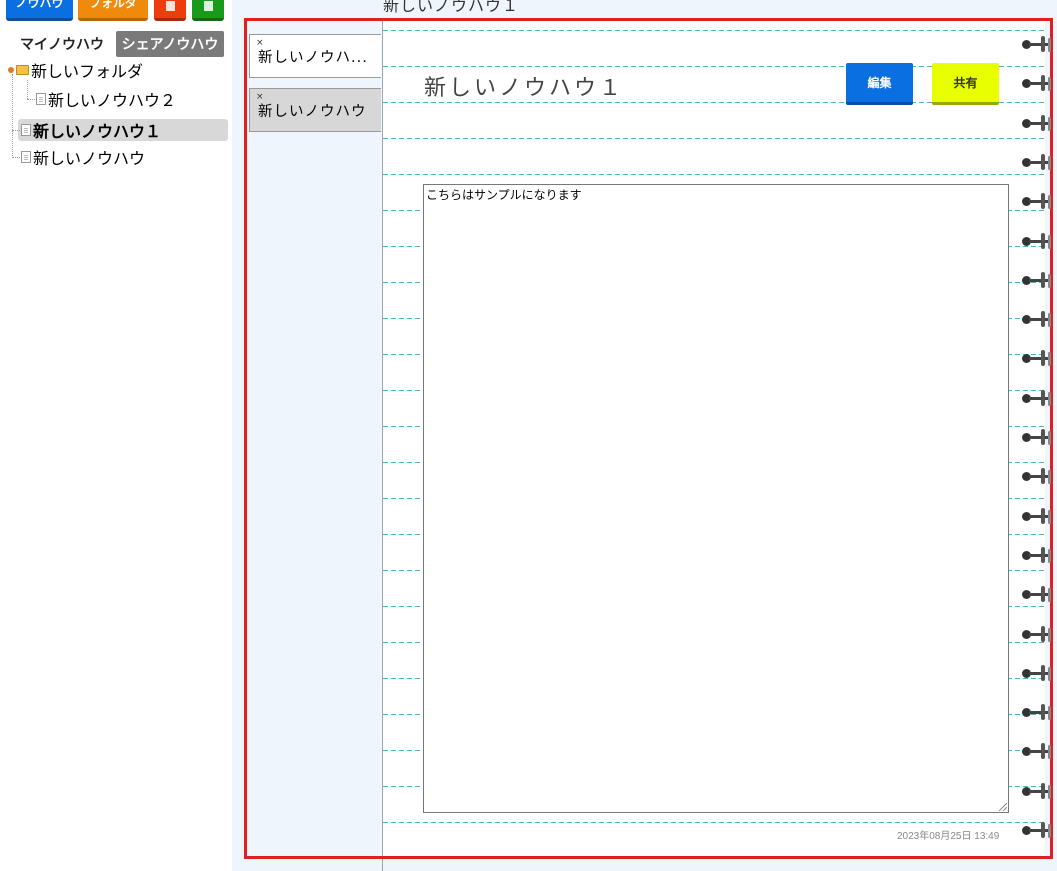 This screenshot has width=1057, height=871. Describe the element at coordinates (451, 7) in the screenshot. I see `page-title: 新しいノウハウ１` at that location.